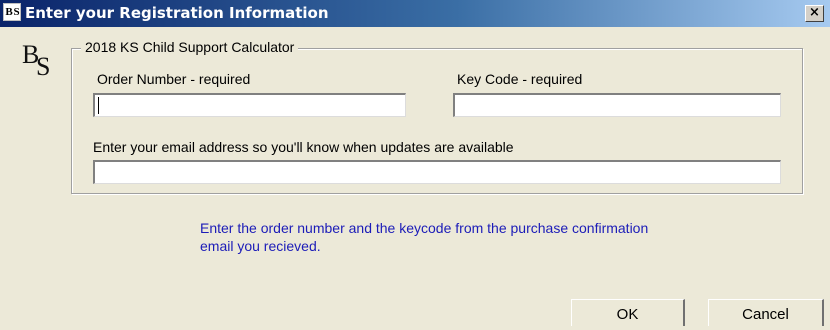  I want to click on logo-letter-s: S, so click(43, 66).